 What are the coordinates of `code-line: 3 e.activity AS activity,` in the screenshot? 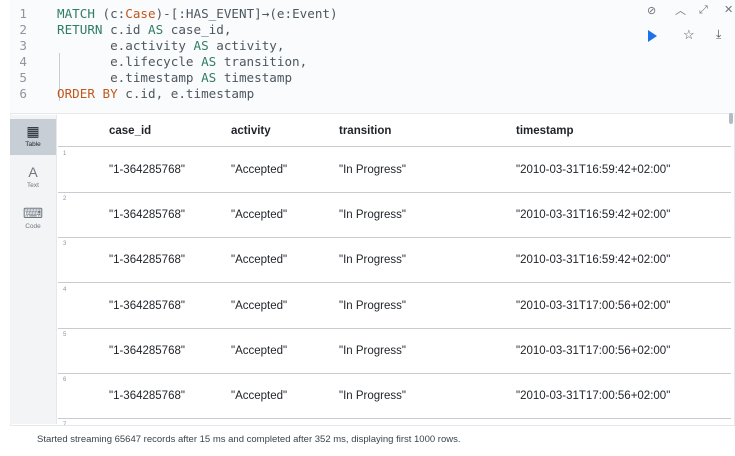 It's located at (310, 46).